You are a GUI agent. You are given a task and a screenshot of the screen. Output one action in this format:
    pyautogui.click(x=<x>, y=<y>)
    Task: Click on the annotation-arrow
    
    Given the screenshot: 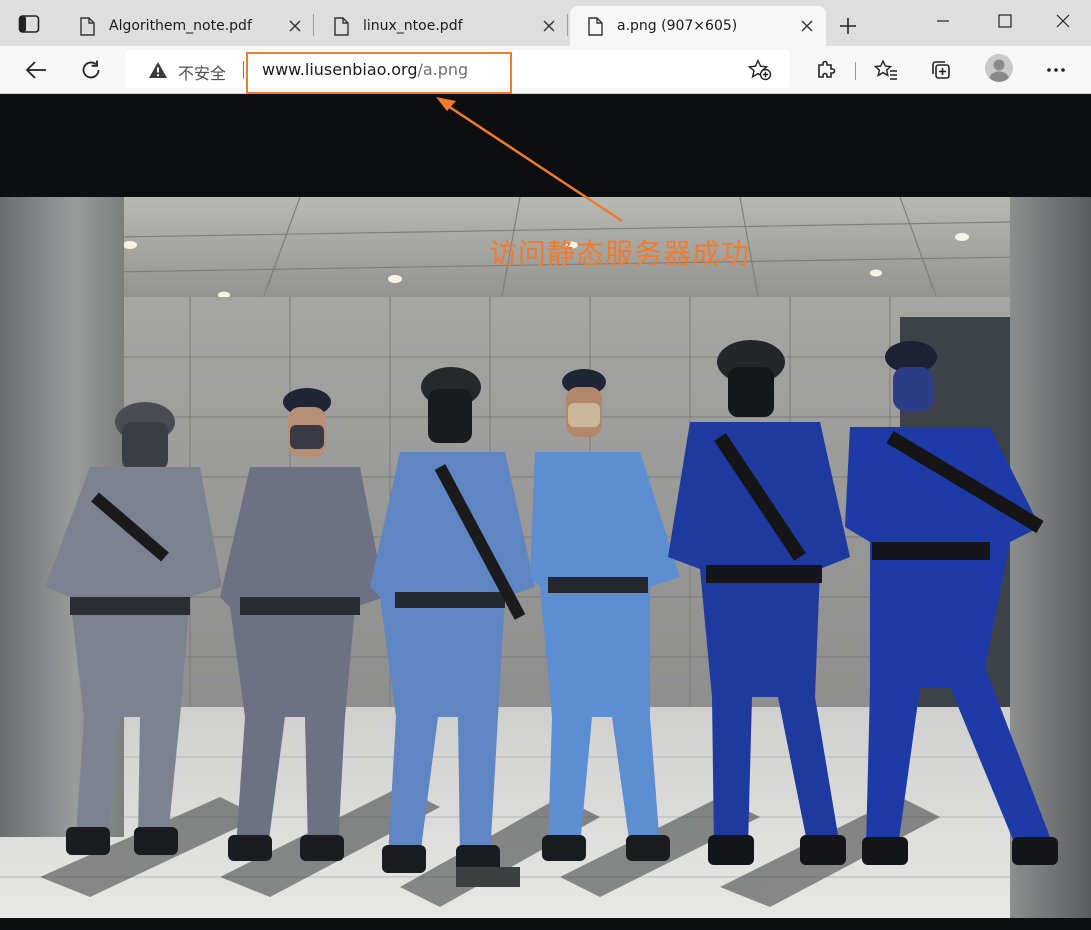 What is the action you would take?
    pyautogui.click(x=529, y=160)
    